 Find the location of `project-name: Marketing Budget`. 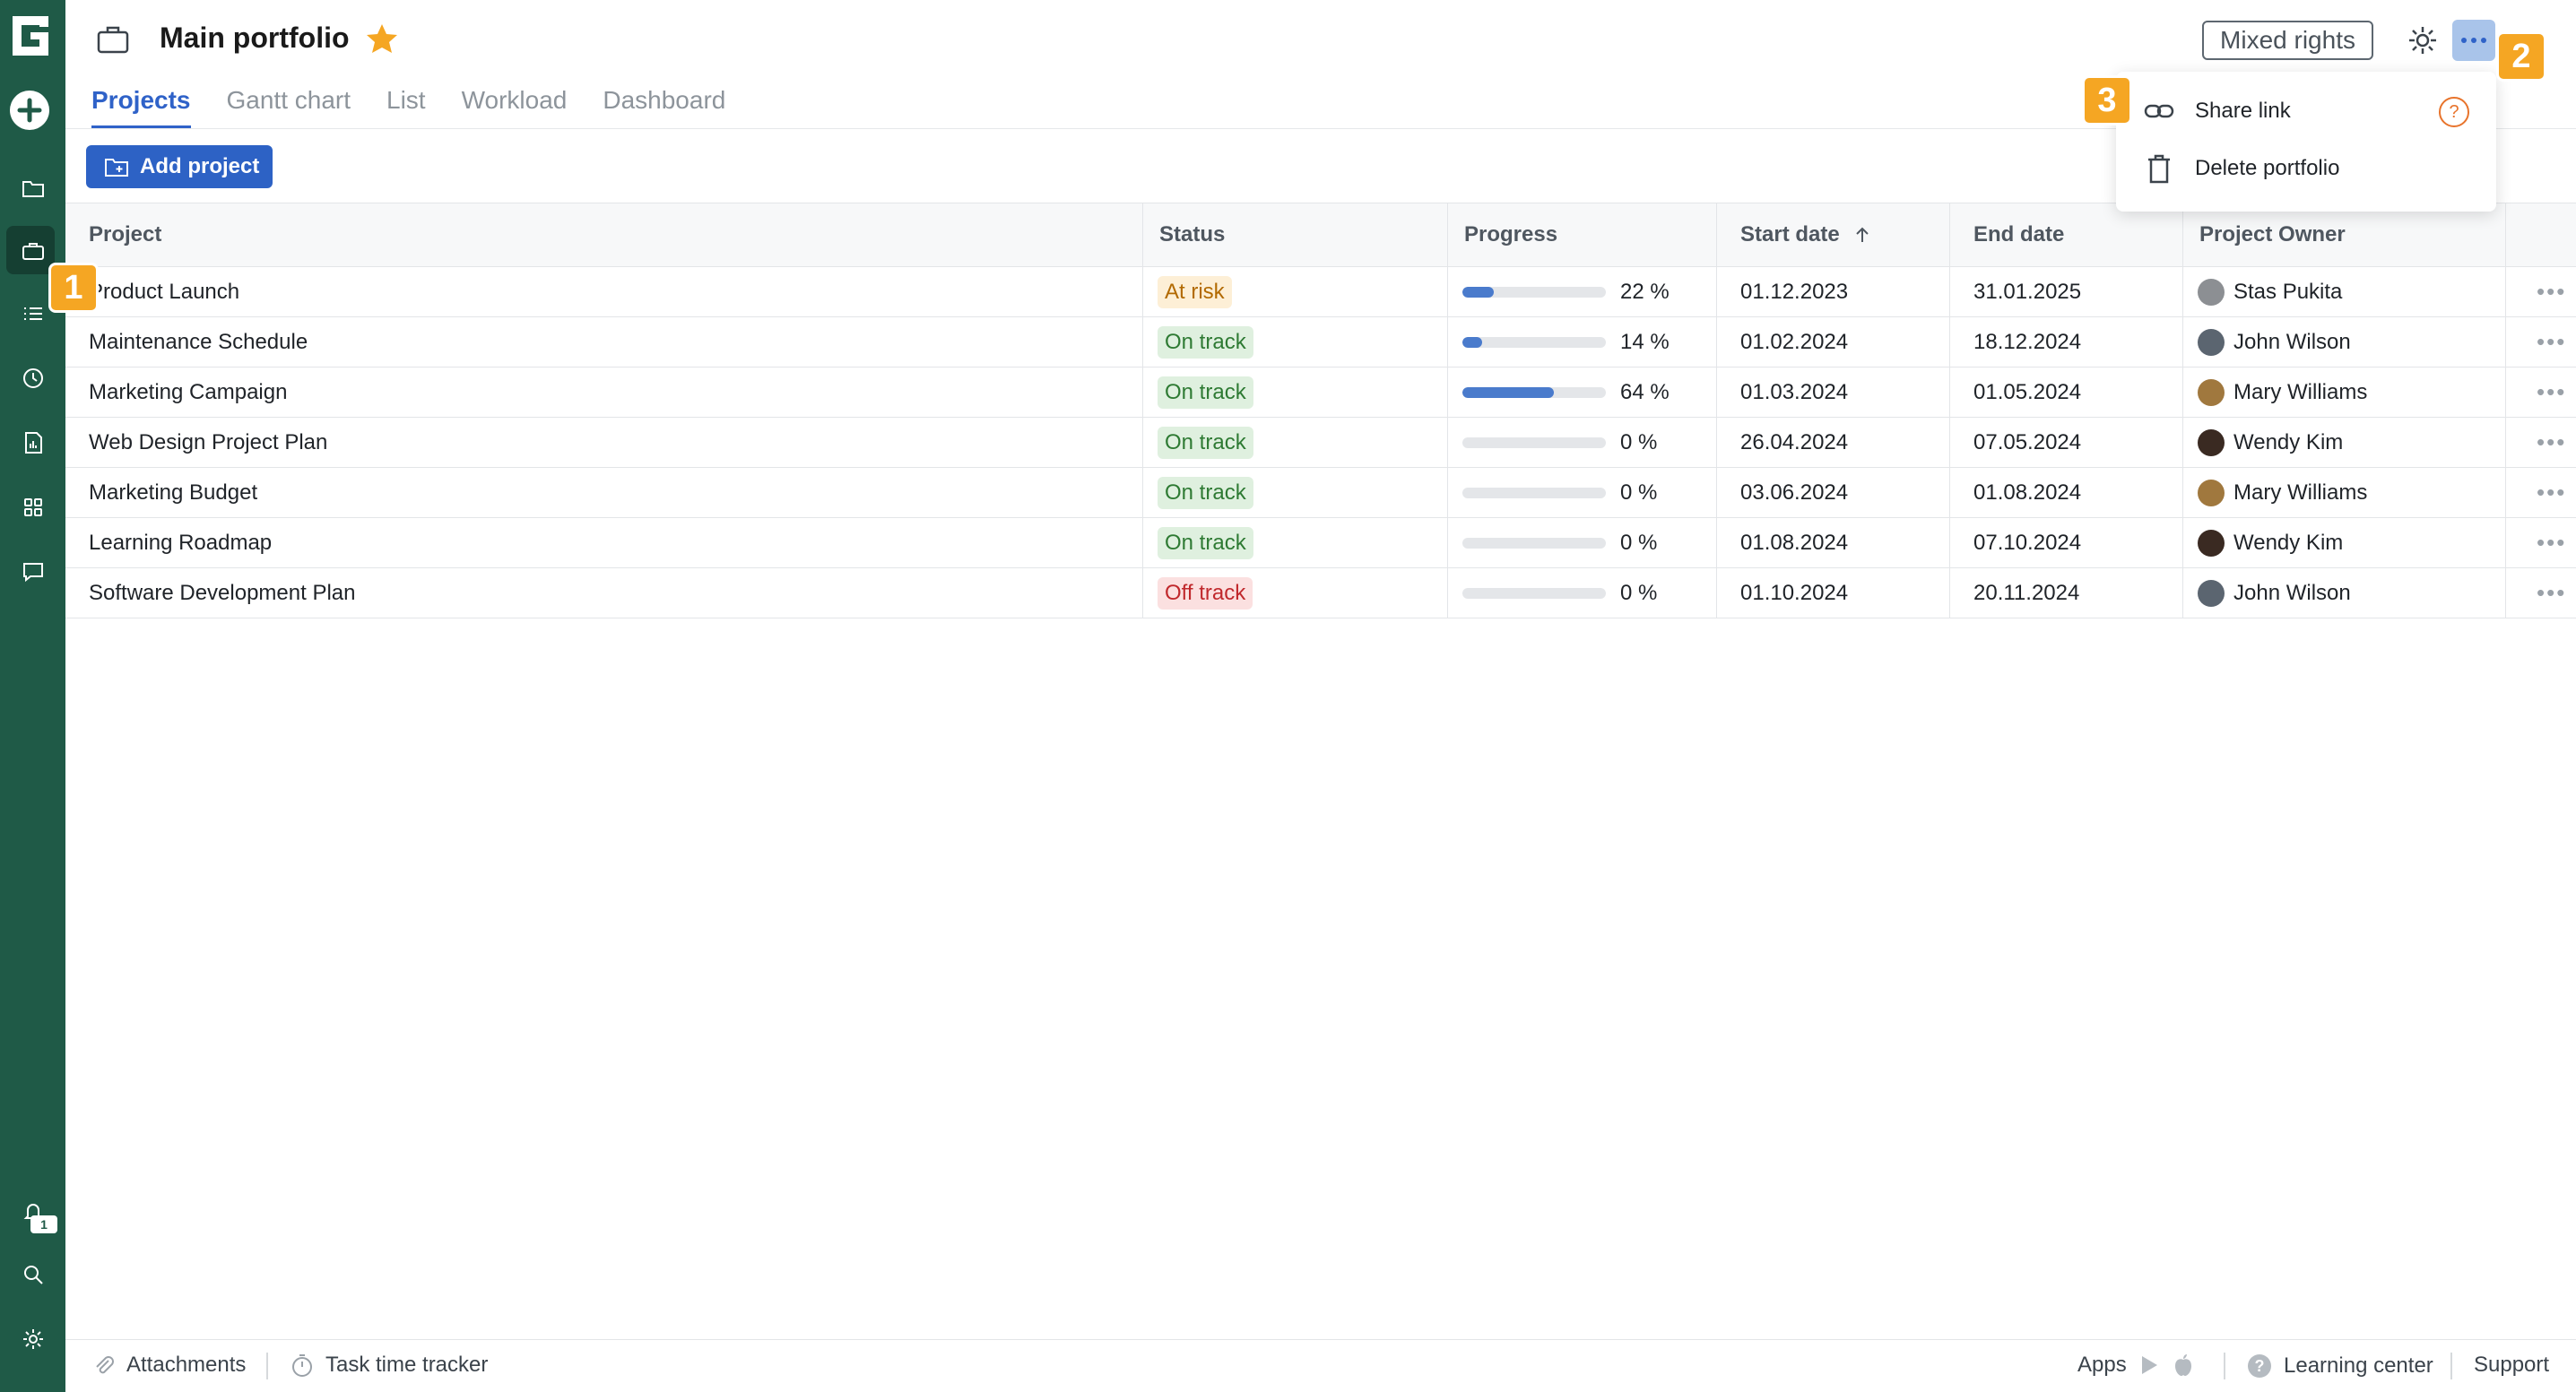

project-name: Marketing Budget is located at coordinates (173, 493).